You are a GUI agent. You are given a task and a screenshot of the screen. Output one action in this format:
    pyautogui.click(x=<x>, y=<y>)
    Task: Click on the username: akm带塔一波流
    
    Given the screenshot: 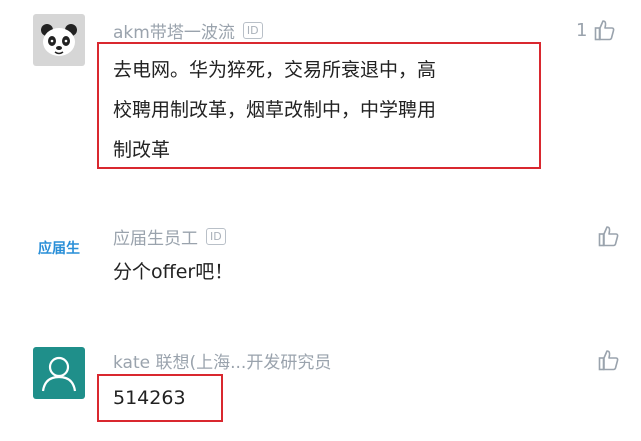 What is the action you would take?
    pyautogui.click(x=174, y=30)
    